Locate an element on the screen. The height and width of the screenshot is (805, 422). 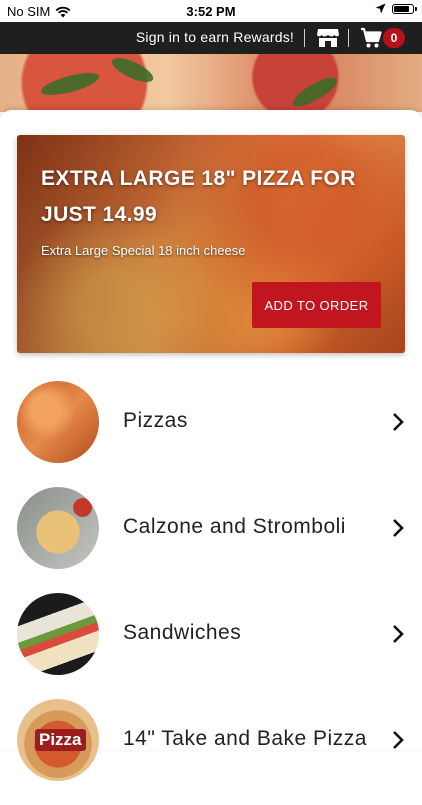
status-right is located at coordinates (396, 8).